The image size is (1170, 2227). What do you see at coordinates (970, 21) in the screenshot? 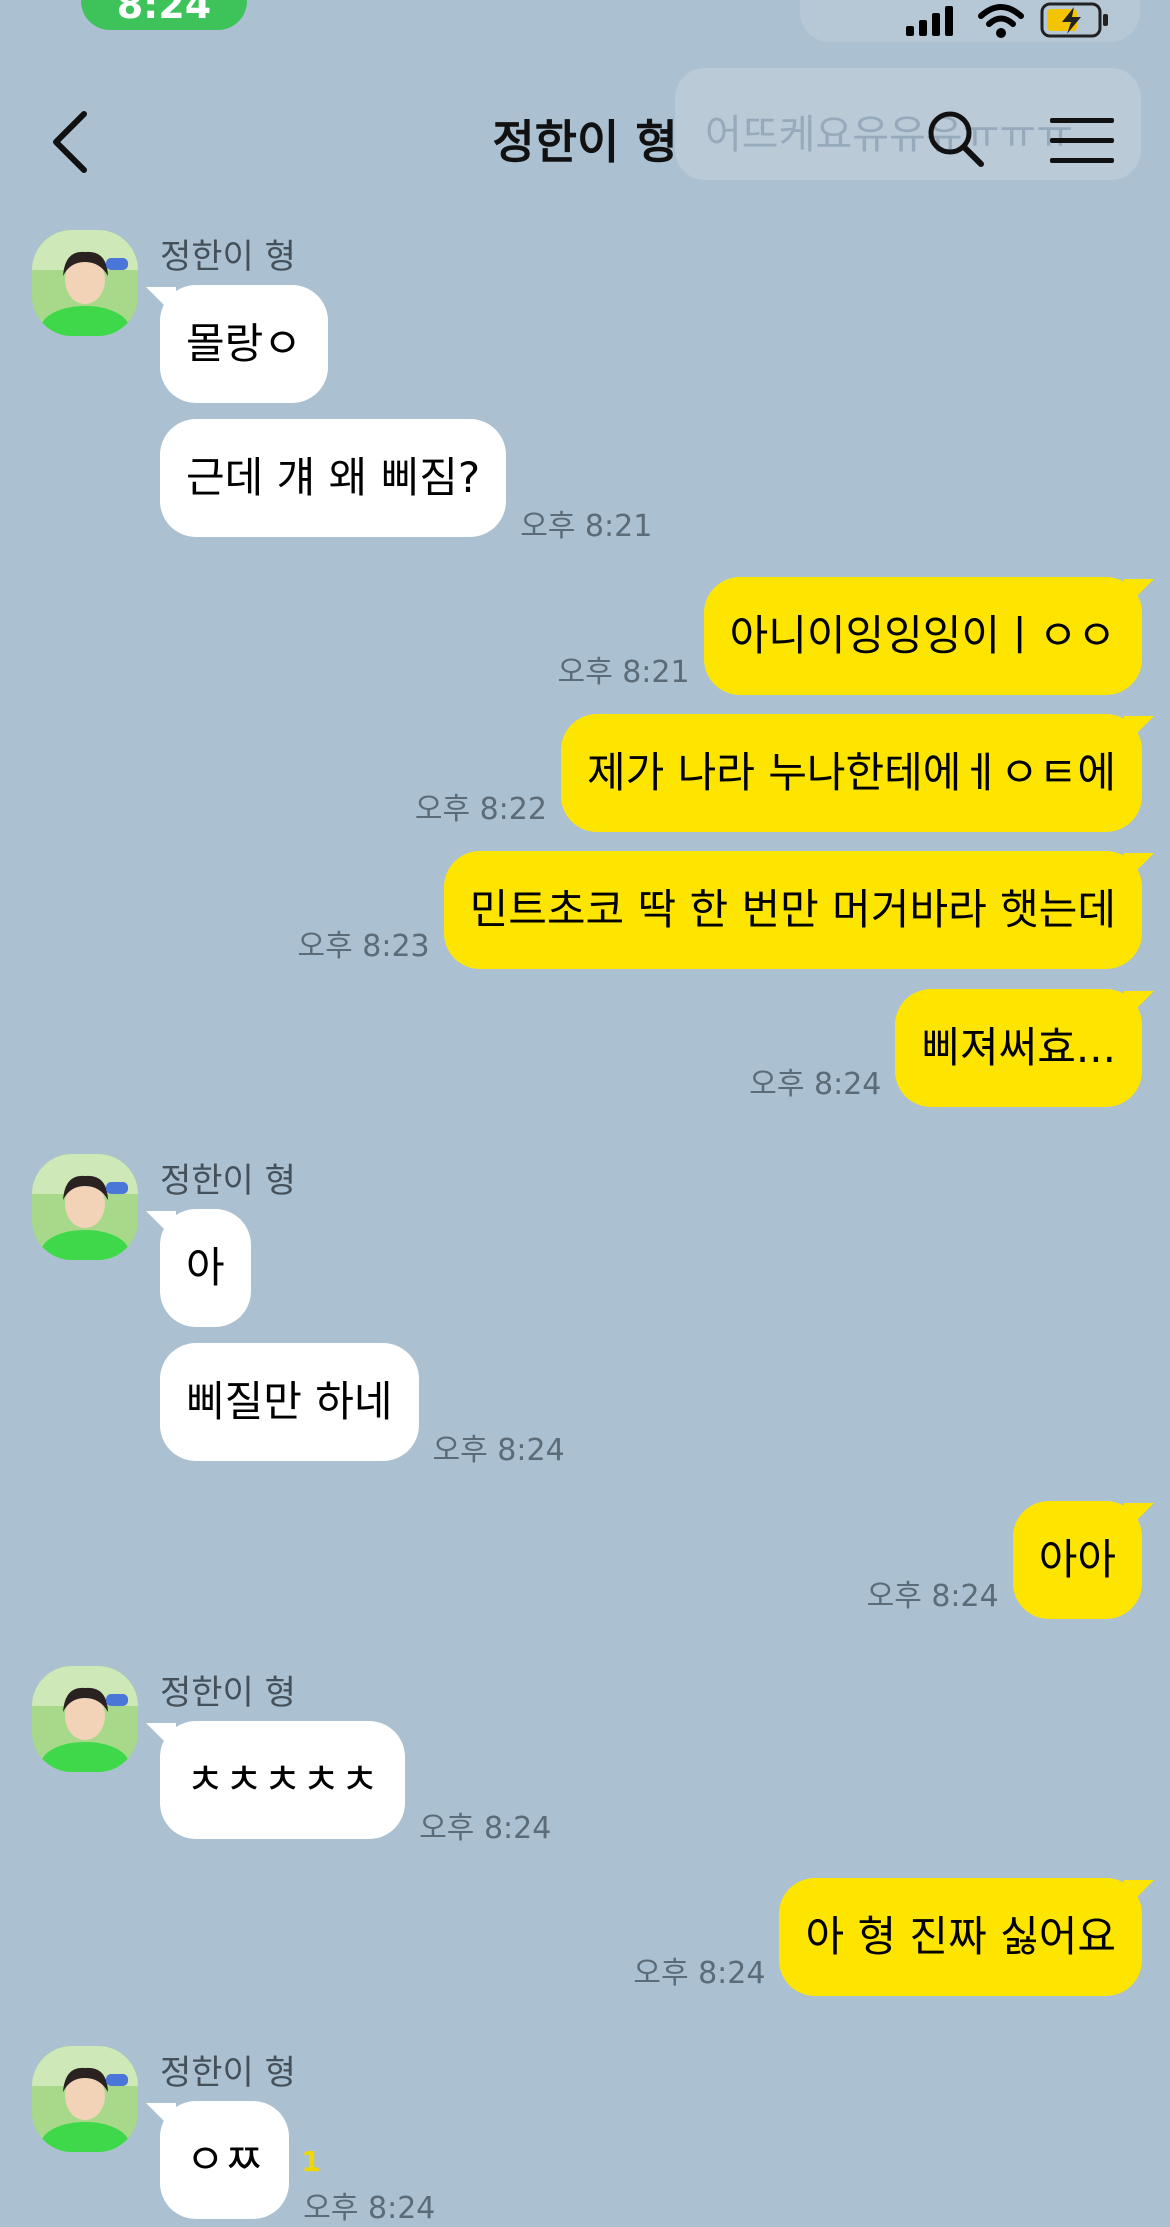
I see `status-icons` at bounding box center [970, 21].